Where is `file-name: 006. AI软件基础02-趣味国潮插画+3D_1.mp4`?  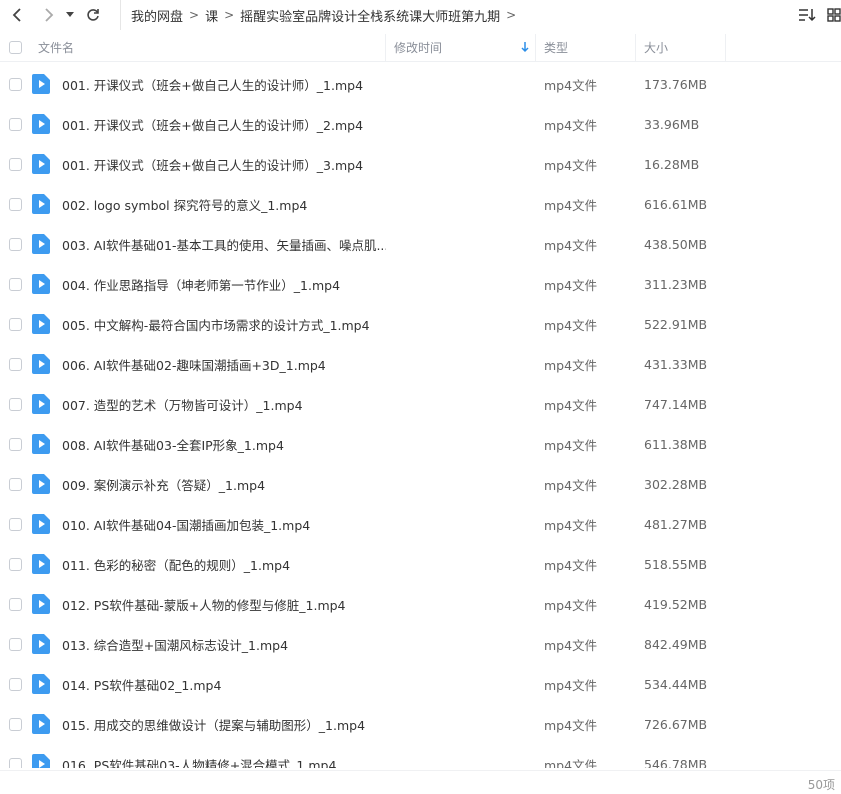 file-name: 006. AI软件基础02-趣味国潮插画+3D_1.mp4 is located at coordinates (224, 364).